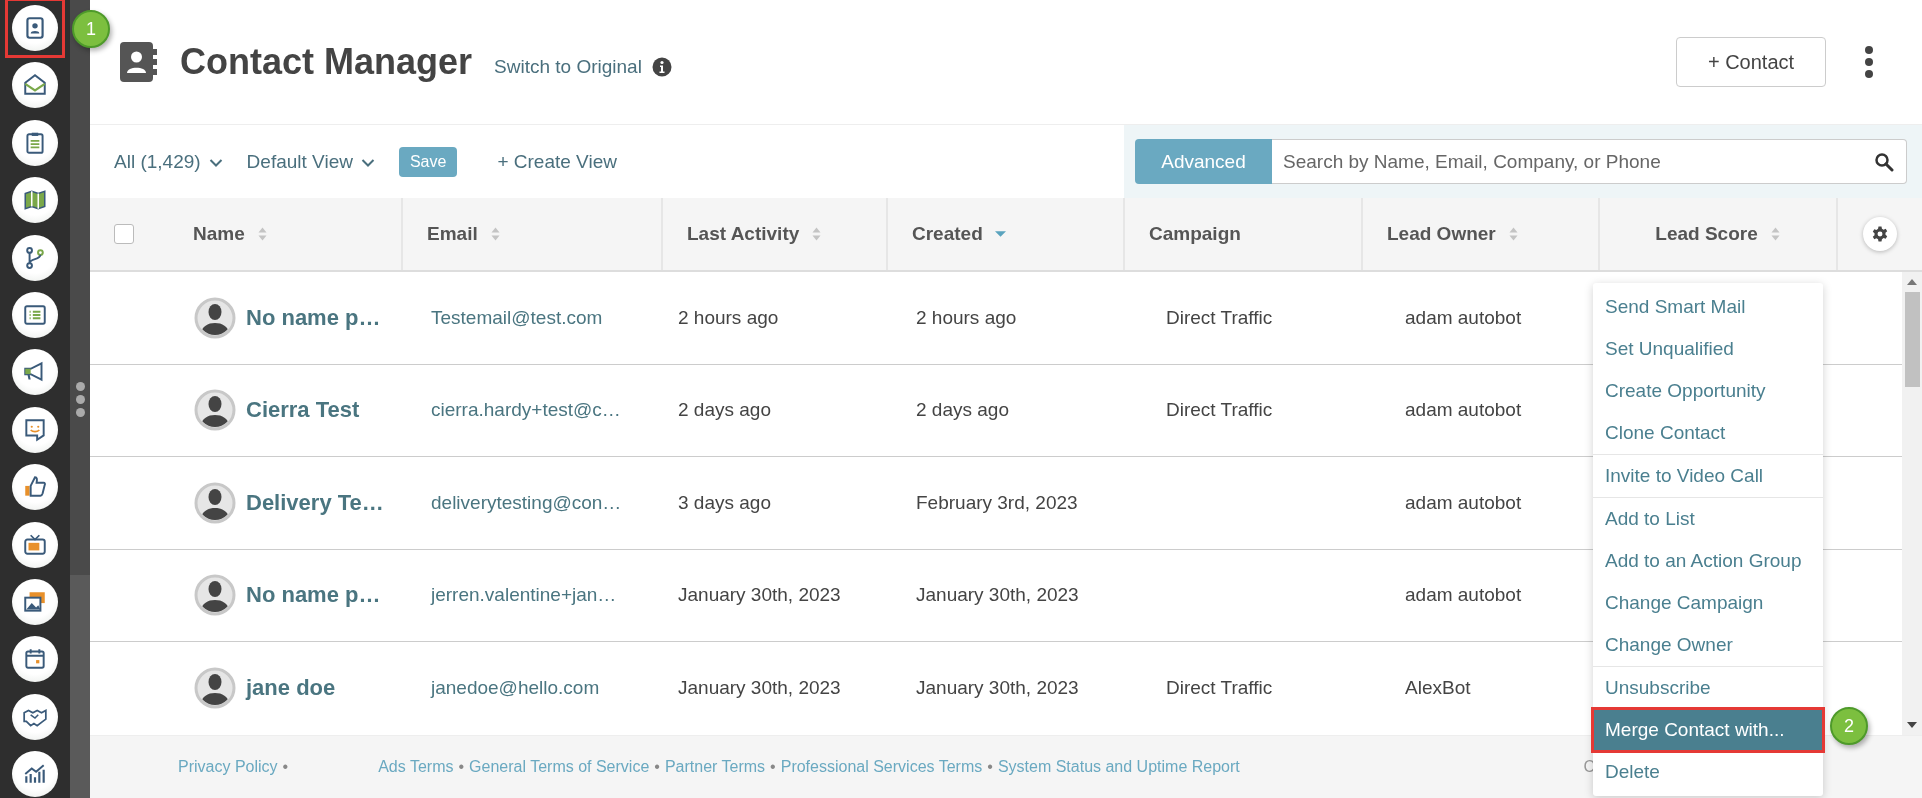 The width and height of the screenshot is (1922, 798). I want to click on column-header: Lead Owner, so click(1441, 234).